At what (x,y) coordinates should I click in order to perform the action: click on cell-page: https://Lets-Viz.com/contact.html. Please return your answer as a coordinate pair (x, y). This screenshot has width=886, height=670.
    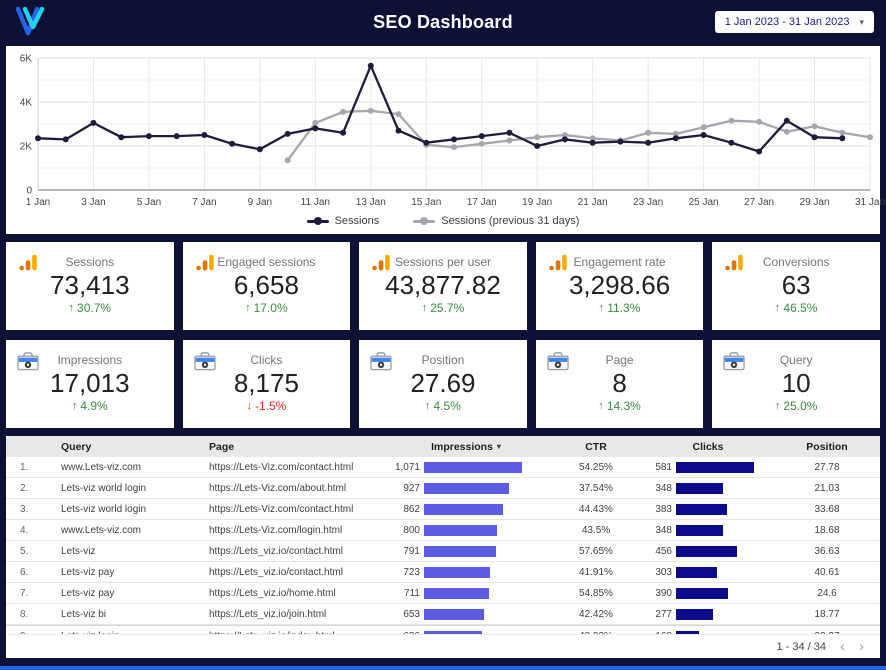
    Looking at the image, I should click on (281, 467).